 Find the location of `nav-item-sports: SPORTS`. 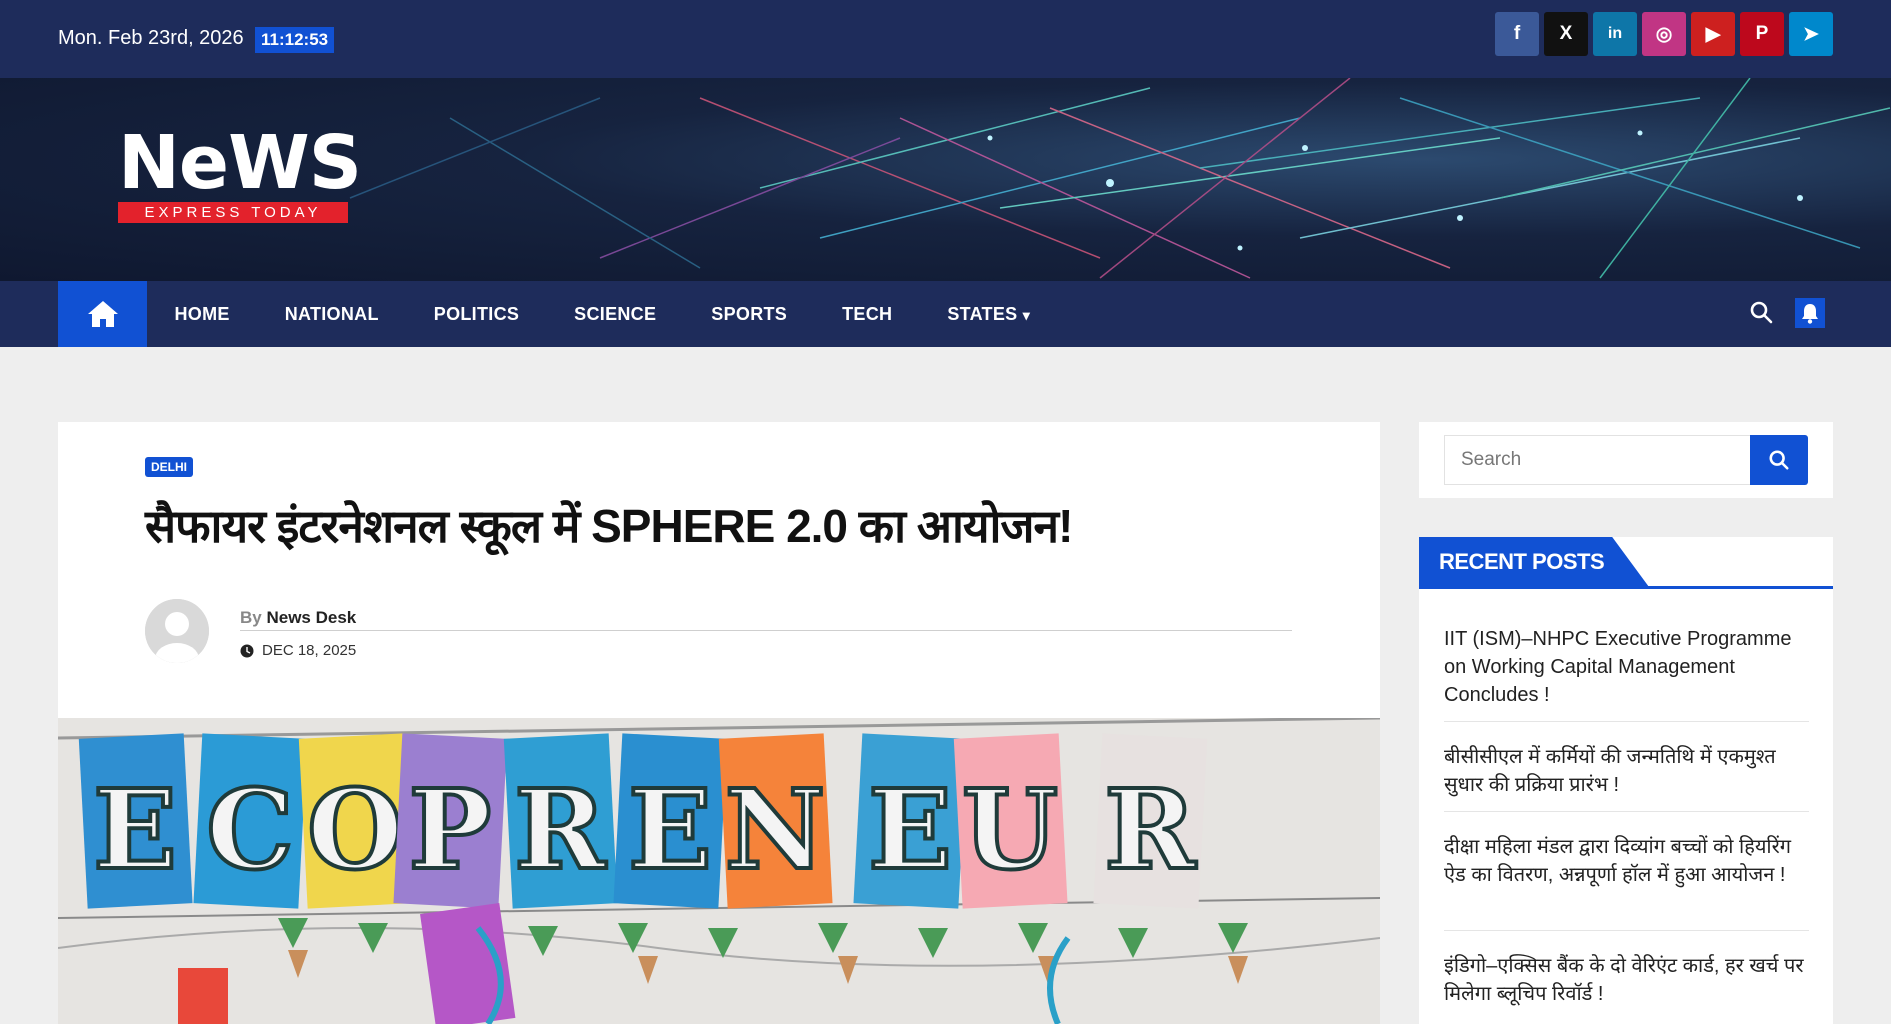

nav-item-sports: SPORTS is located at coordinates (749, 314).